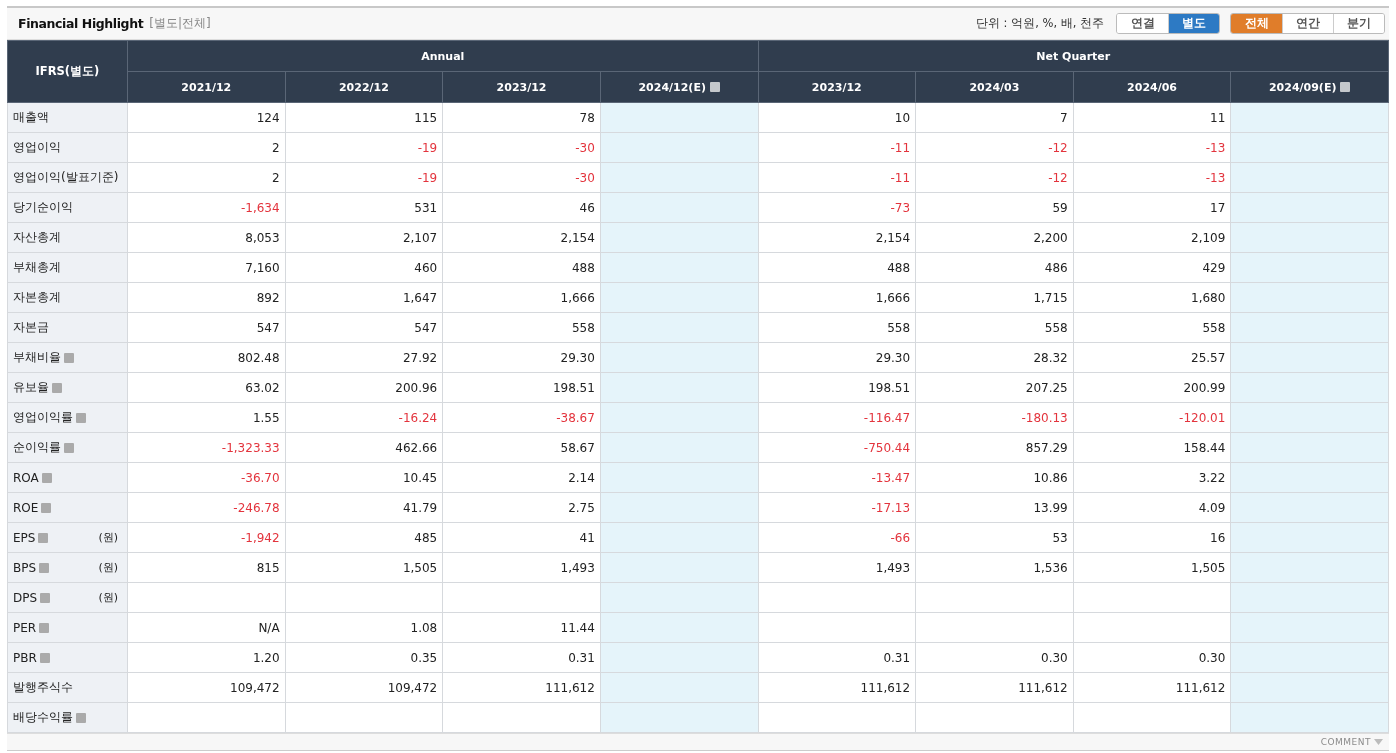  I want to click on table-cell: 1,666, so click(837, 297).